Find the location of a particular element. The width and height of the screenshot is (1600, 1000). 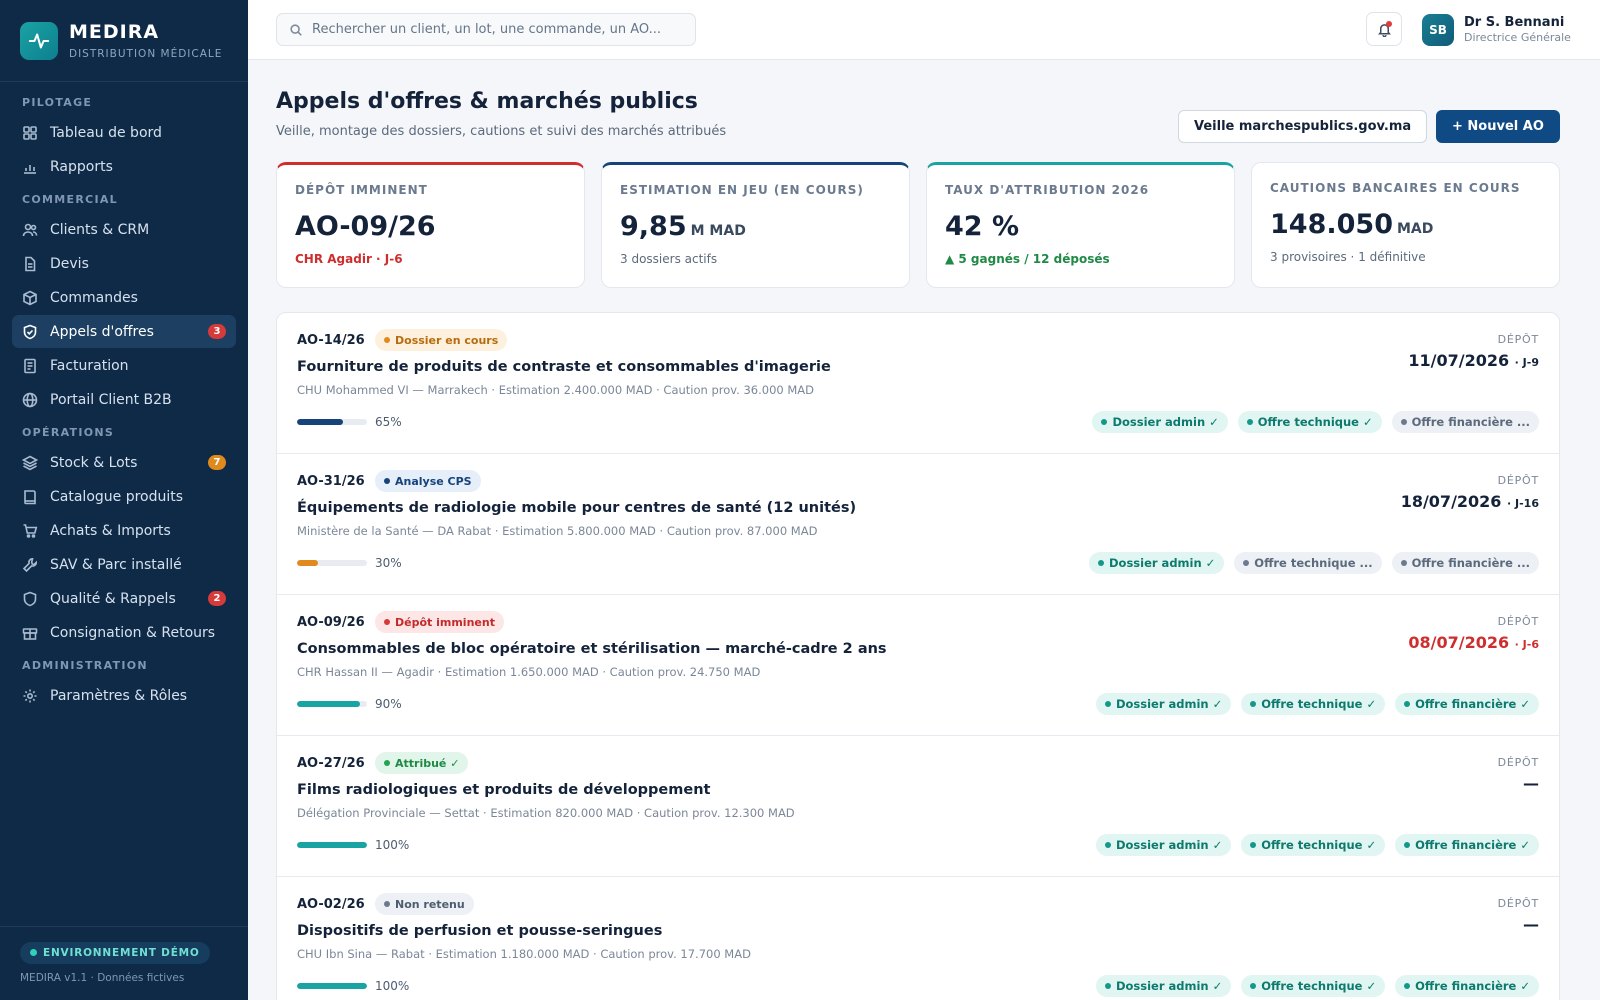

new-tender-button: + Nouvel AO is located at coordinates (1498, 126).